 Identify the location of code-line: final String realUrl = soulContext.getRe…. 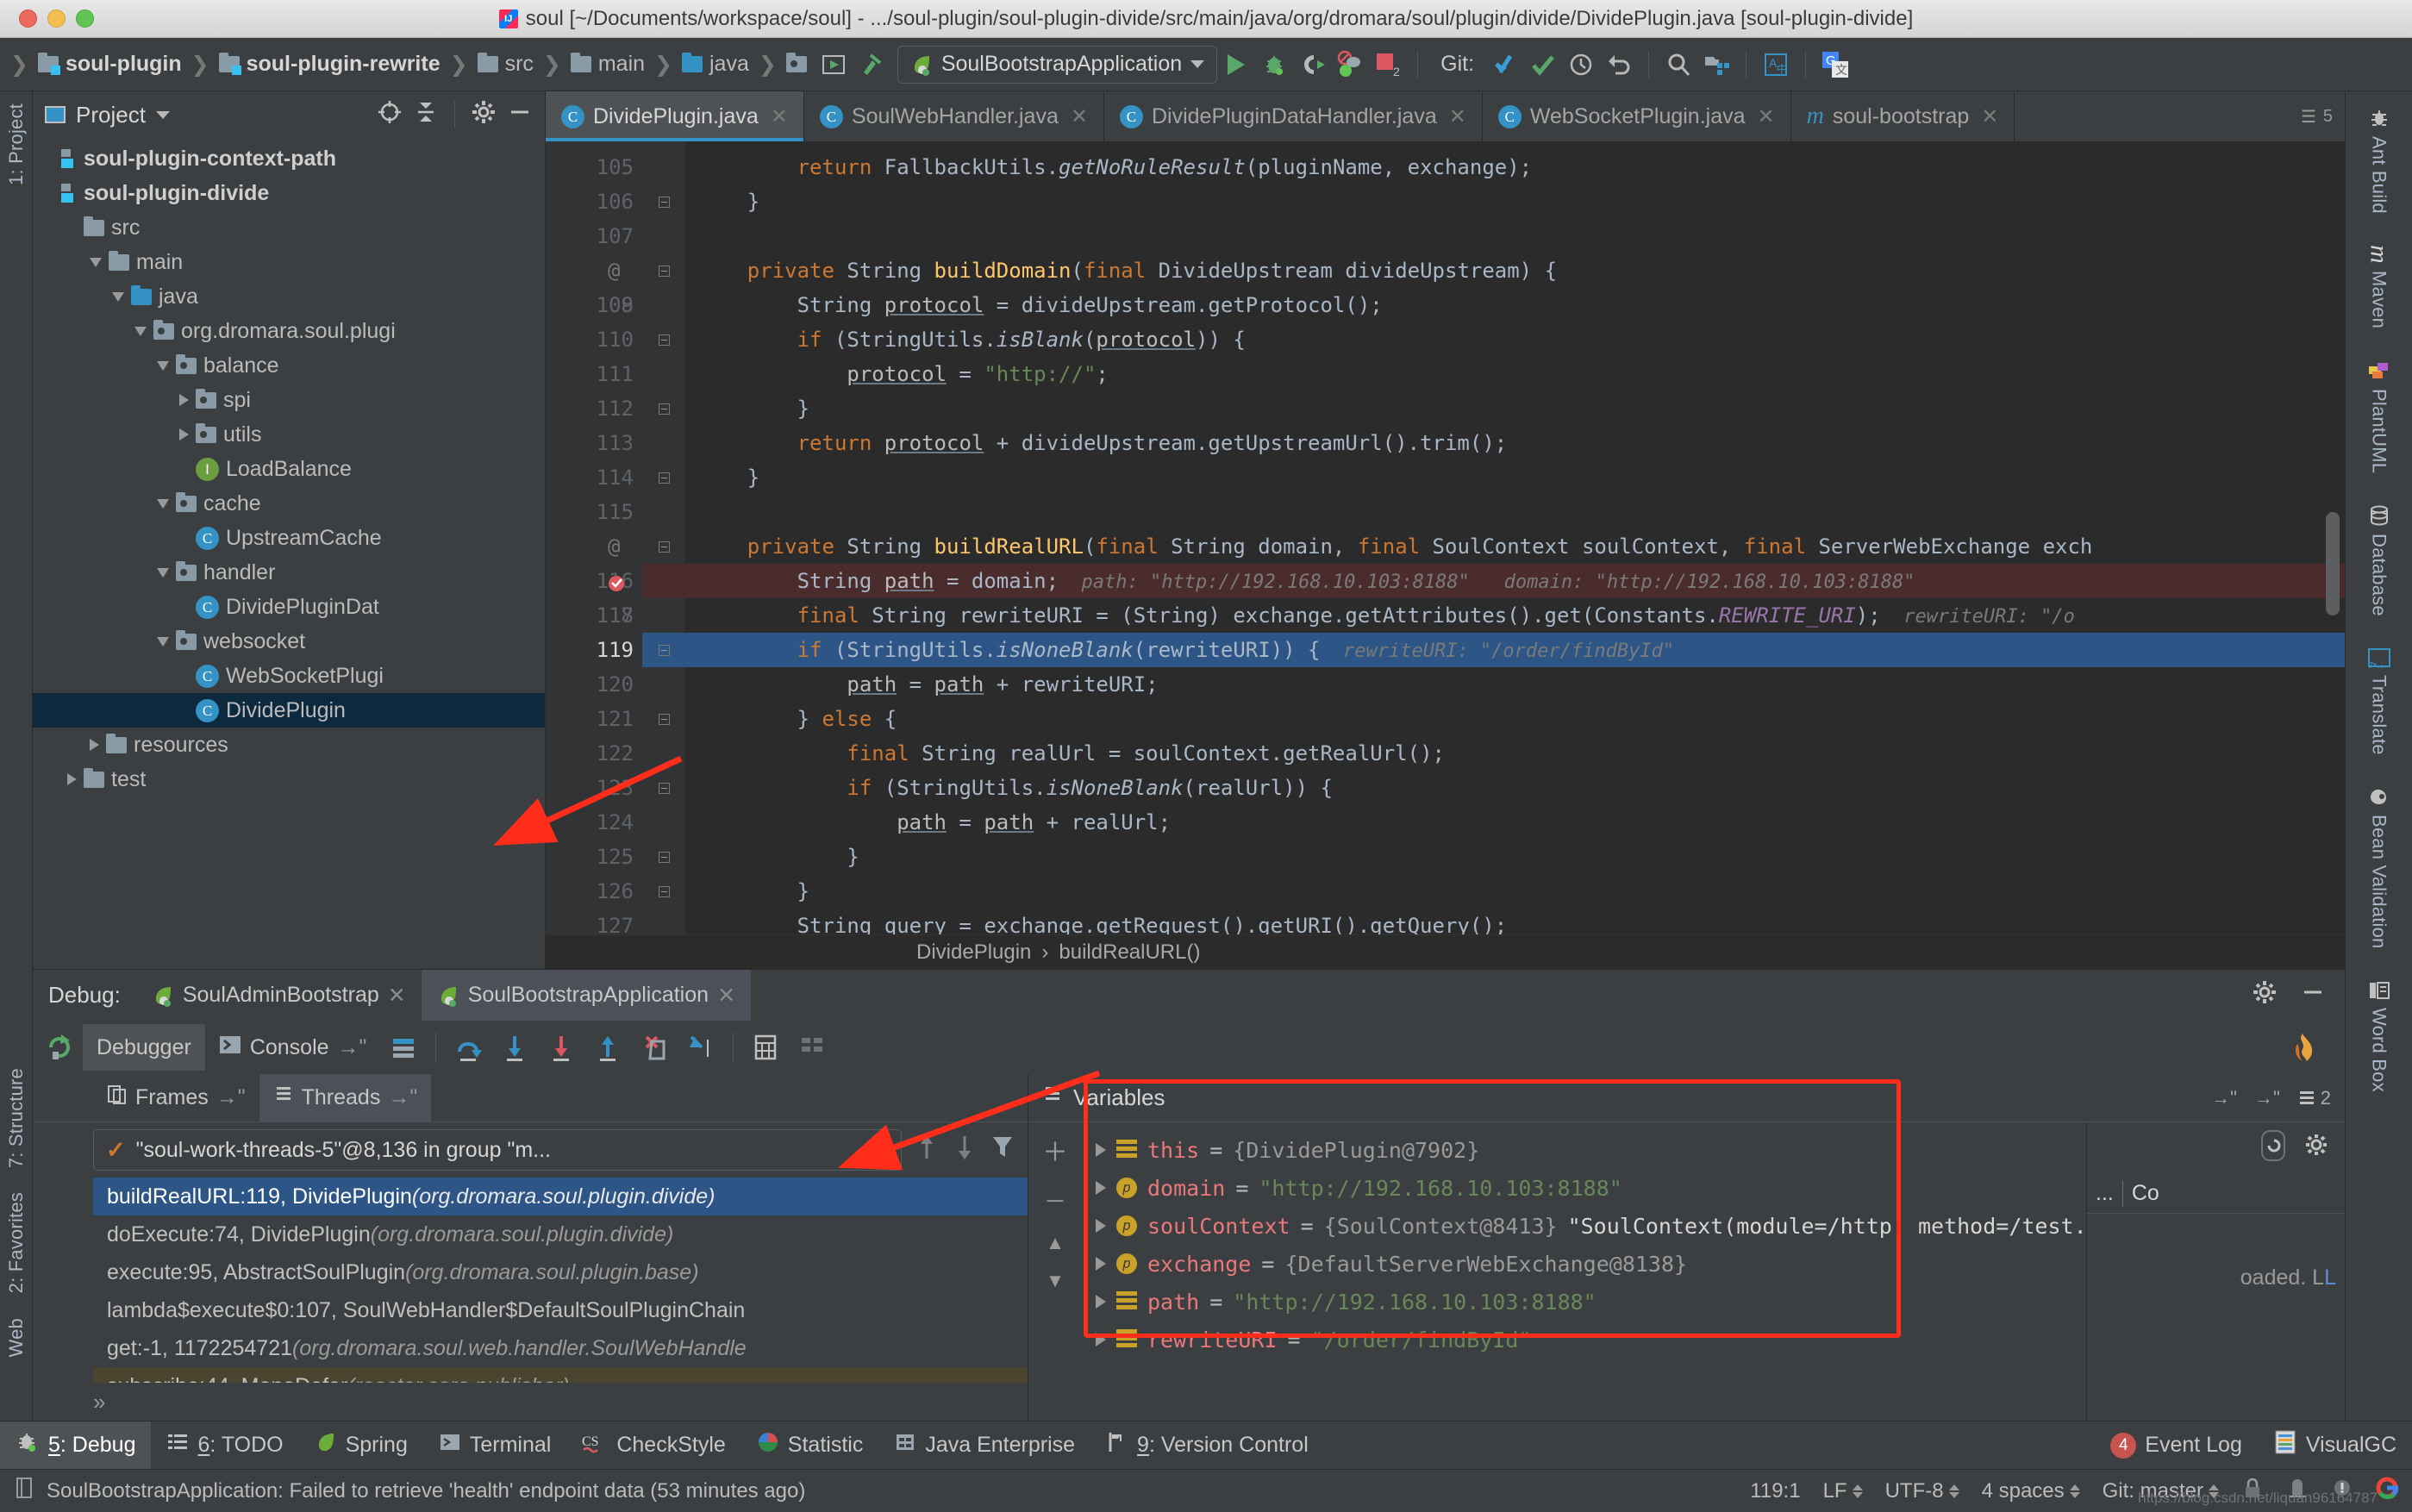
(1515, 753).